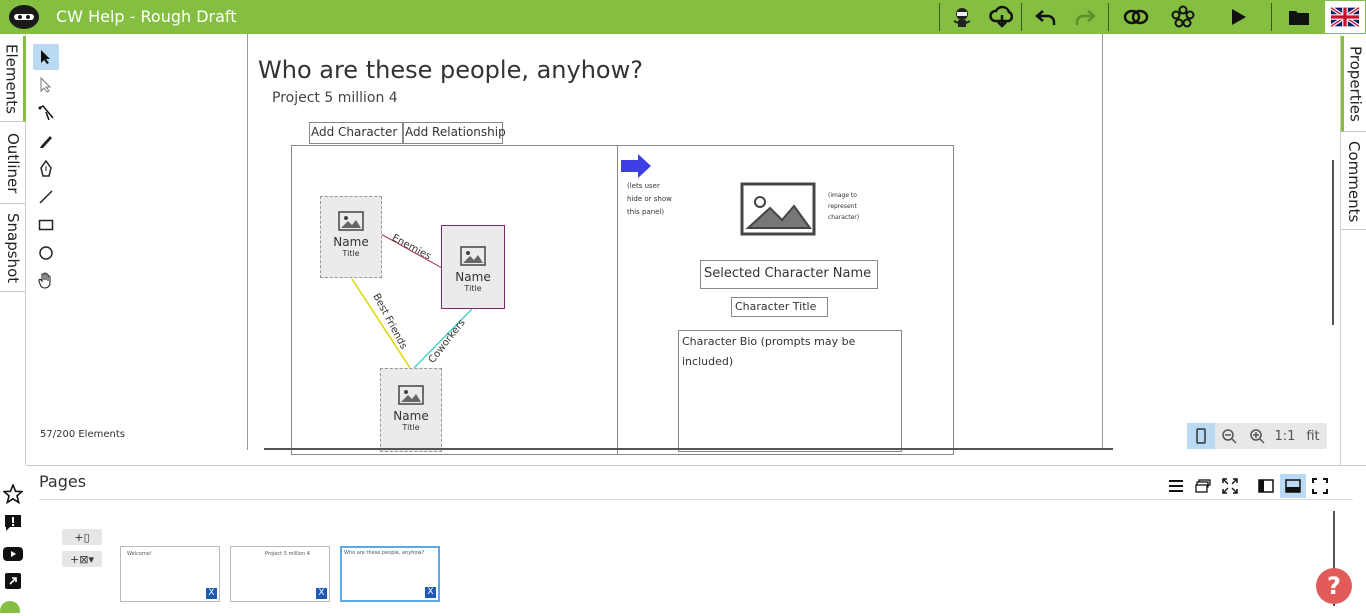 This screenshot has width=1366, height=616. I want to click on add-page-from-template-button: +⊠▾, so click(82, 559).